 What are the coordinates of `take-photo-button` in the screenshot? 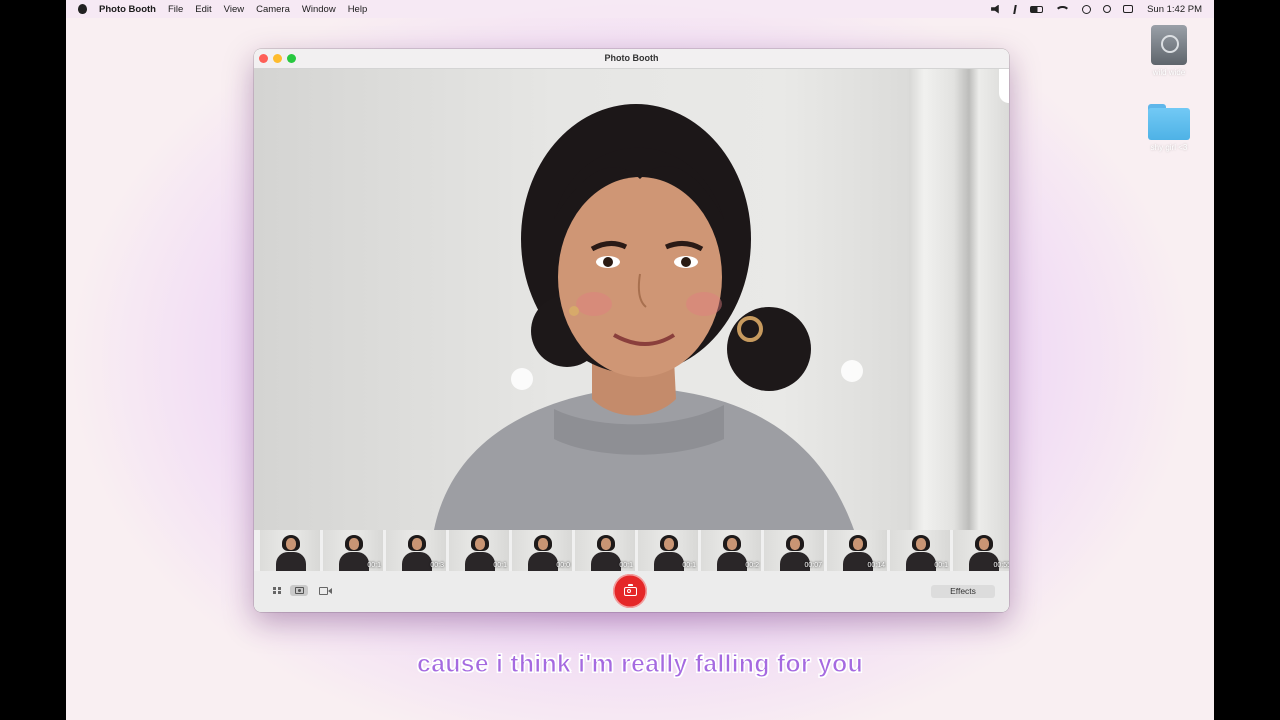 It's located at (630, 591).